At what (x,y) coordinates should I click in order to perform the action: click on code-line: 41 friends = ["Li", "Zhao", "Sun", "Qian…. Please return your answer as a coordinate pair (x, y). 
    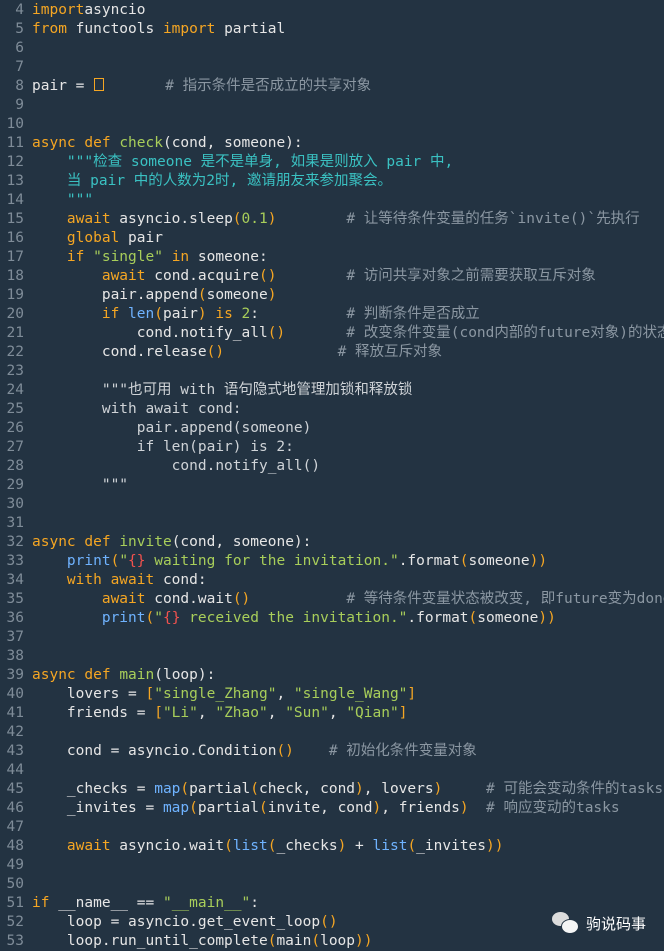
    Looking at the image, I should click on (332, 713).